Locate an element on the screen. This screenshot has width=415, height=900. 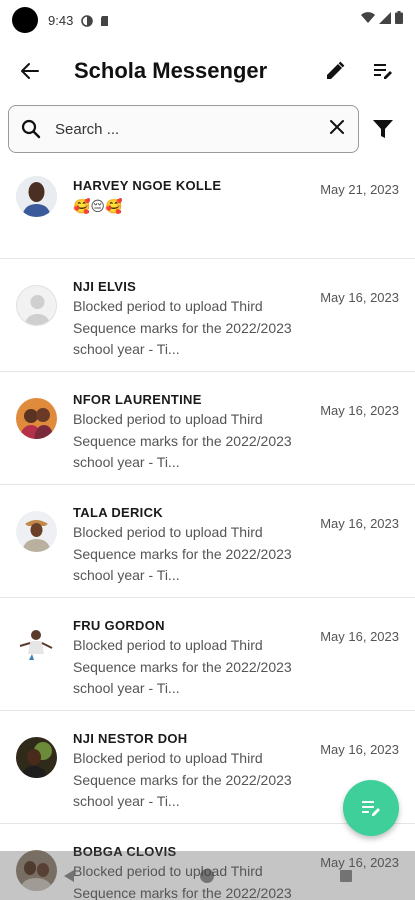
search-row is located at coordinates (207, 129).